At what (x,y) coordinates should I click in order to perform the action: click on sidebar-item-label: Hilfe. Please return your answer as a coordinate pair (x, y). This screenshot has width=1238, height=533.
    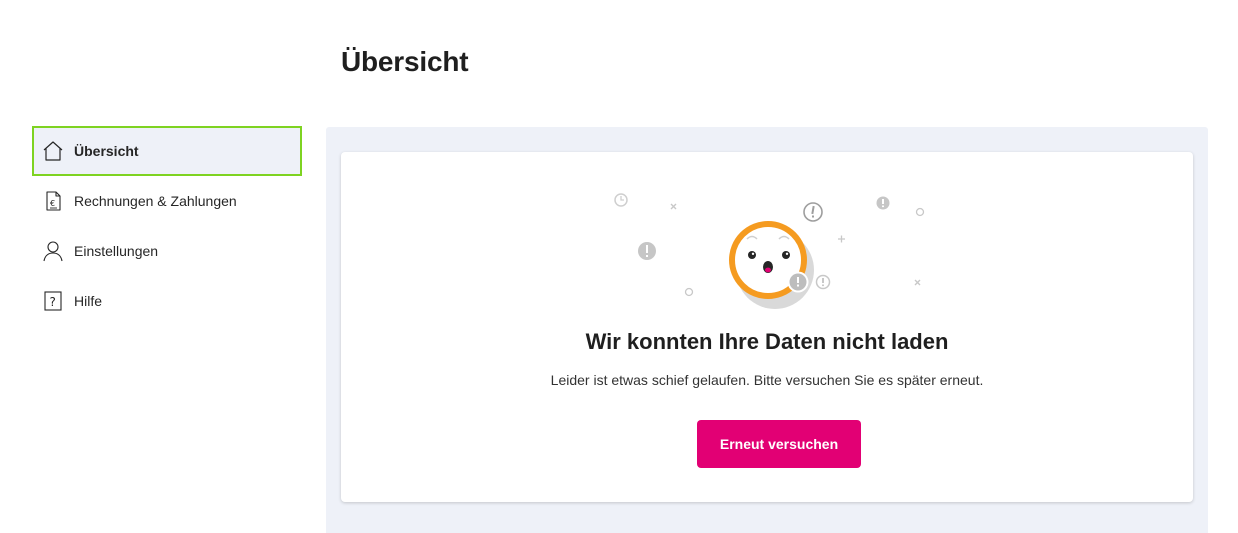
    Looking at the image, I should click on (88, 301).